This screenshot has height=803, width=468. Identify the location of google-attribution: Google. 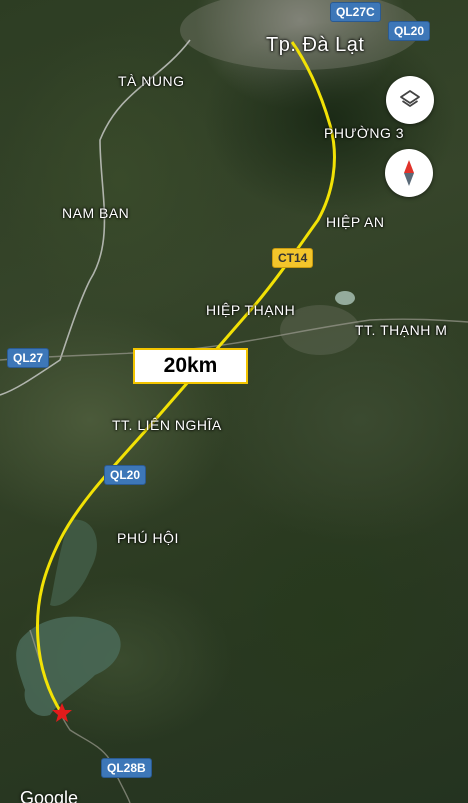
(49, 795).